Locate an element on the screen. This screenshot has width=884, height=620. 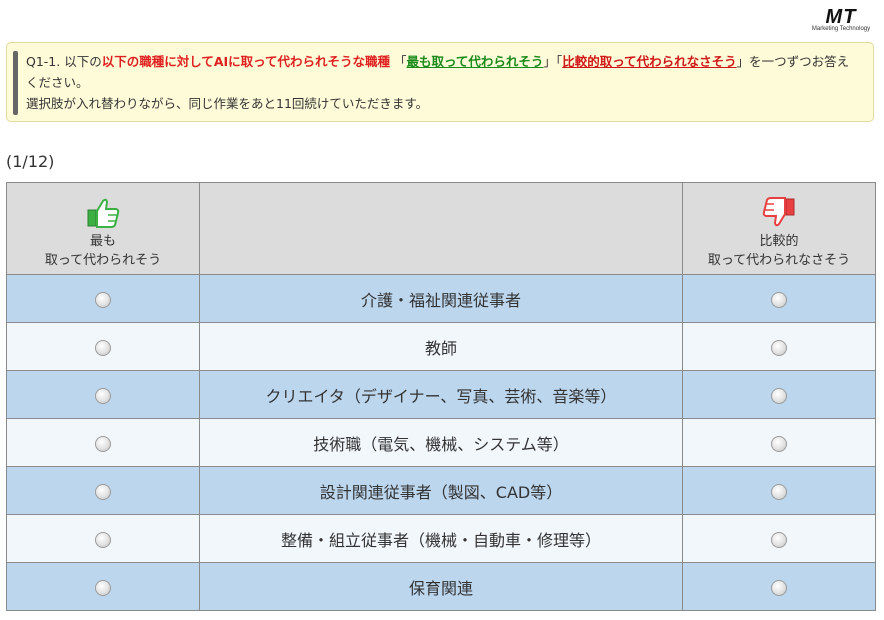
question-emphasis: 以下の職種に対してAIに取って代わられそうな職種 is located at coordinates (246, 61).